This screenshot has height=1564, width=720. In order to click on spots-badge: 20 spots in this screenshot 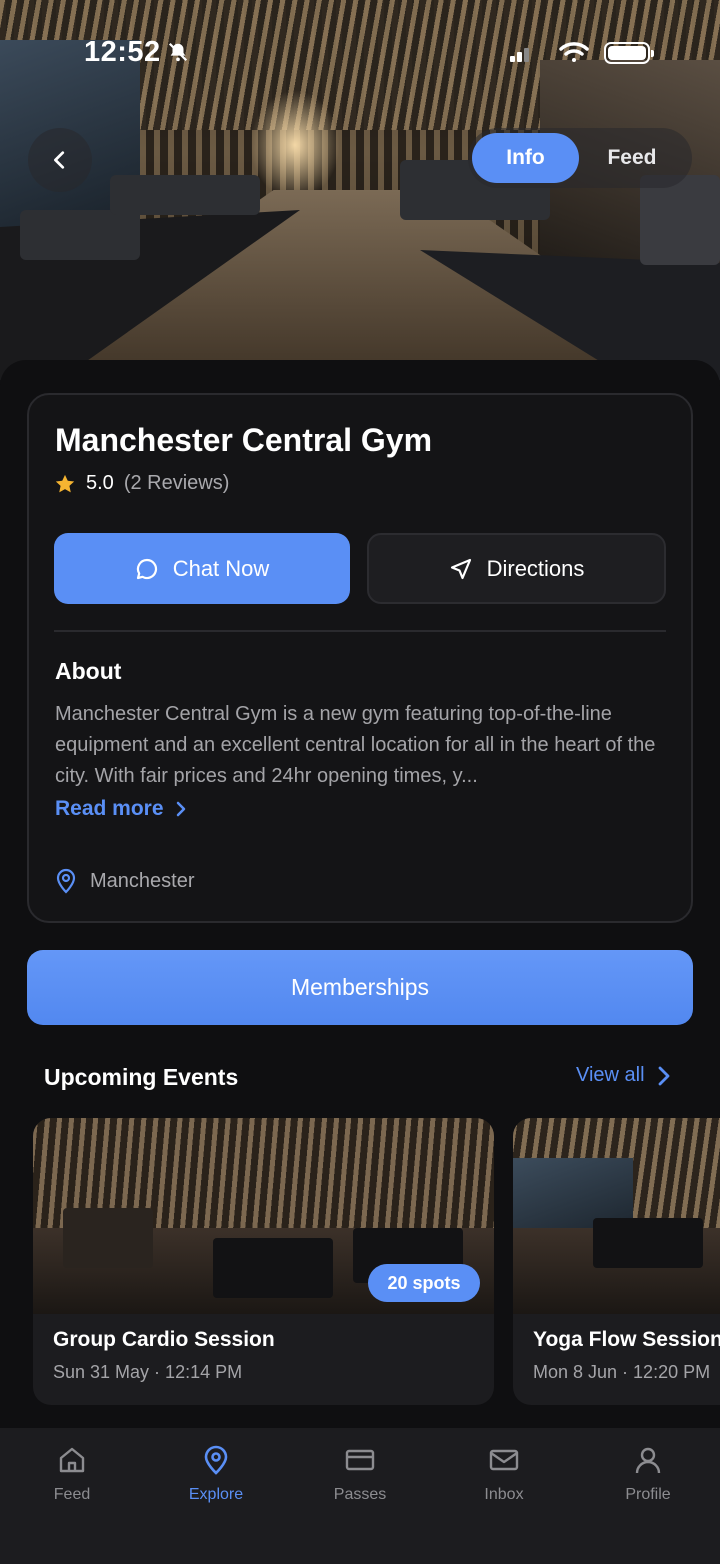, I will do `click(424, 1283)`.